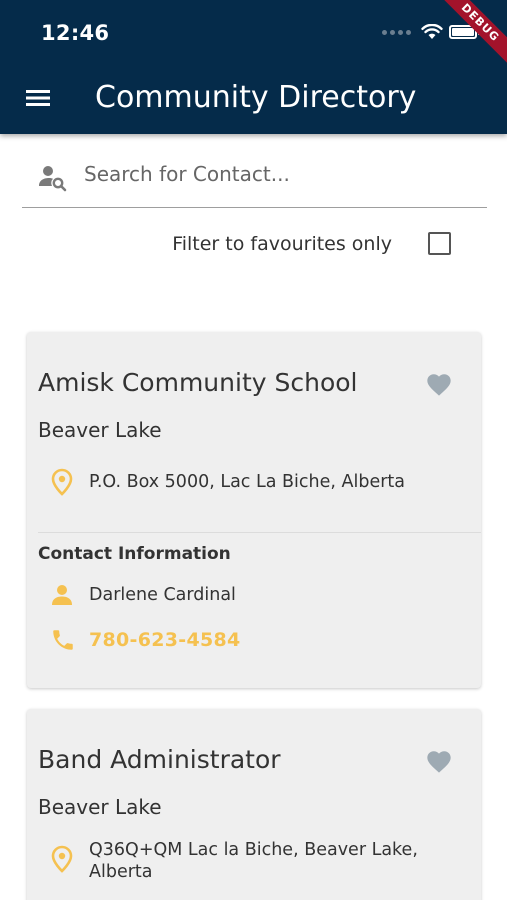 This screenshot has width=507, height=900. I want to click on favourites-checkbox, so click(439, 243).